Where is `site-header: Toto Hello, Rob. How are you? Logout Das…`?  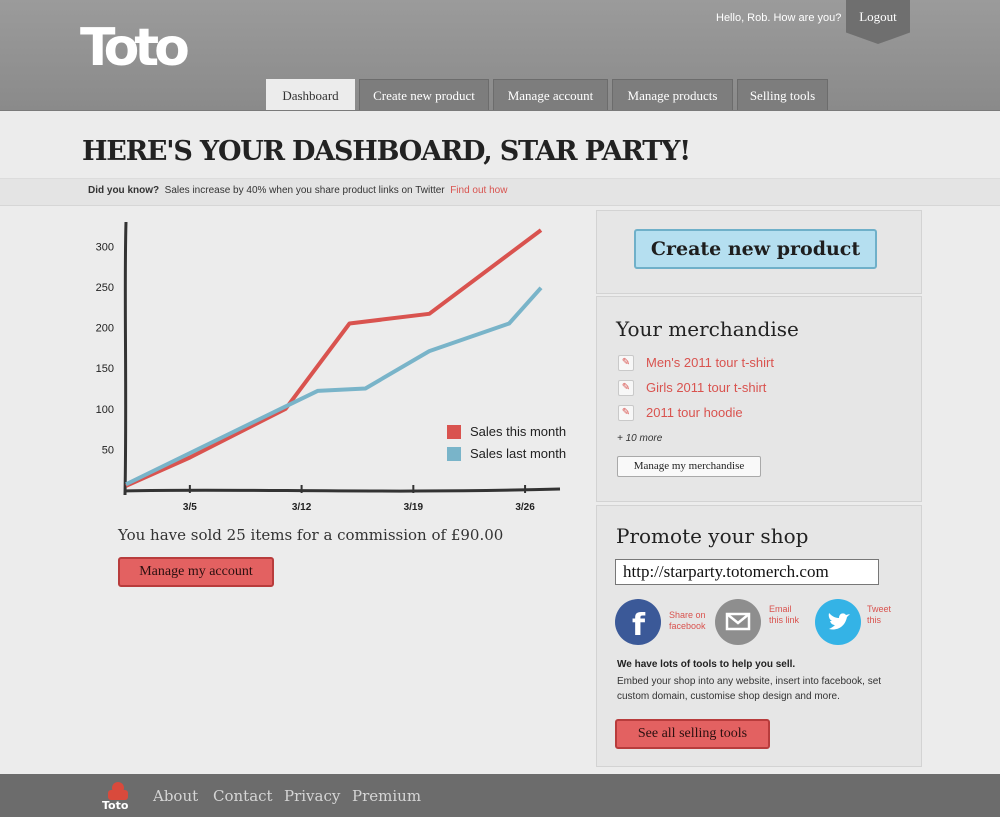 site-header: Toto Hello, Rob. How are you? Logout Das… is located at coordinates (500, 55).